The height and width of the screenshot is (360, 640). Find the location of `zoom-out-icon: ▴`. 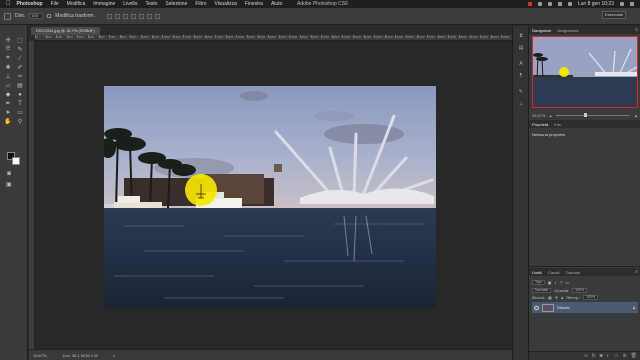

zoom-out-icon: ▴ is located at coordinates (551, 115).